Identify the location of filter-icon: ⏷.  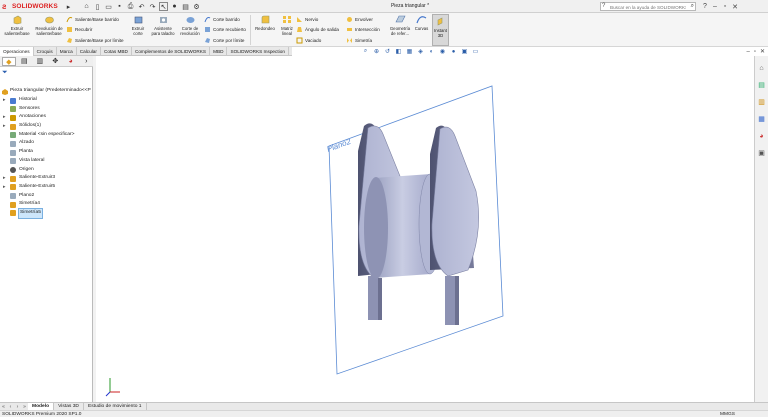
(5, 73).